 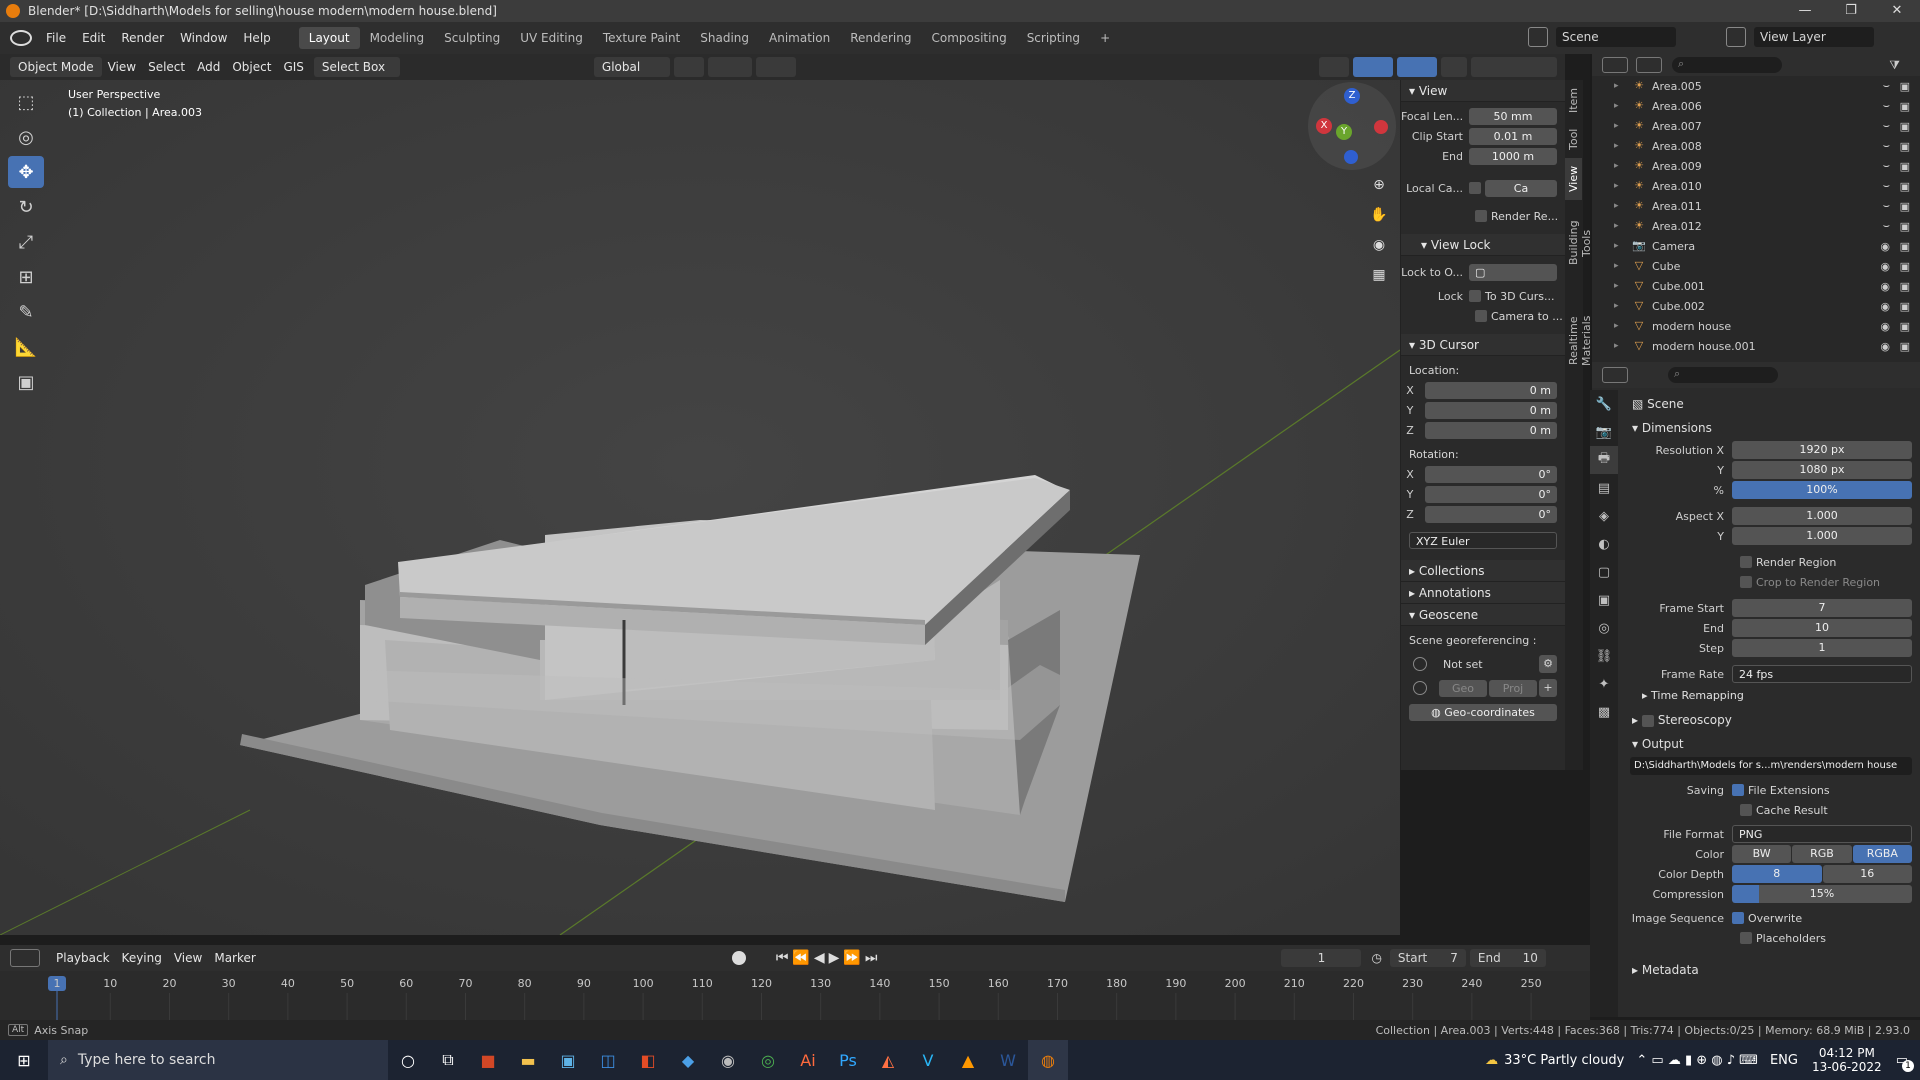 I want to click on clock-icon: ◷, so click(x=1376, y=958).